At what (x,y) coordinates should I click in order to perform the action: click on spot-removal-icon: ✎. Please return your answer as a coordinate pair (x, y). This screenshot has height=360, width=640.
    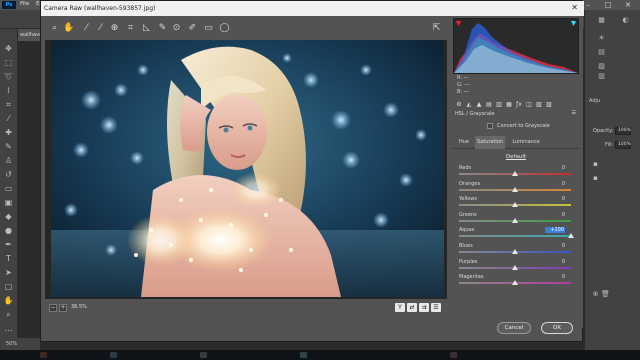
    Looking at the image, I should click on (162, 28).